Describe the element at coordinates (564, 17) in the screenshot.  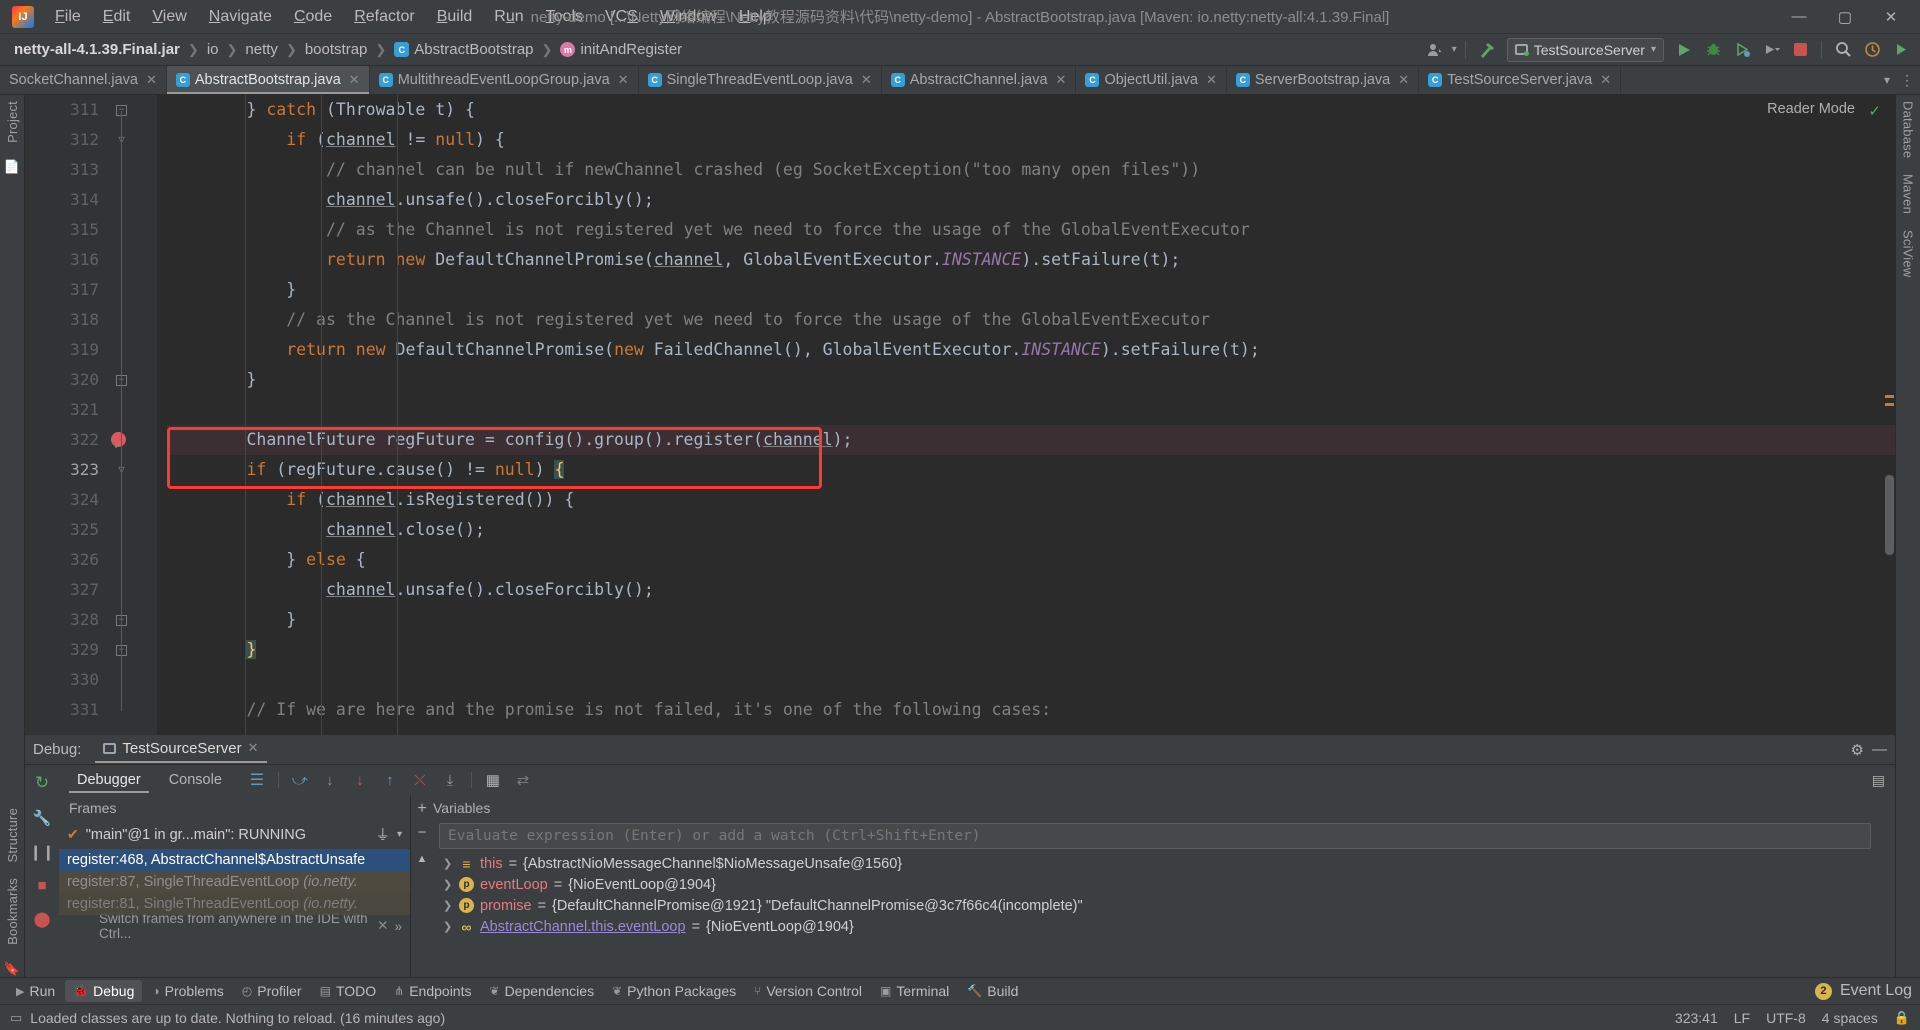
I see `menu-tools: Tools` at that location.